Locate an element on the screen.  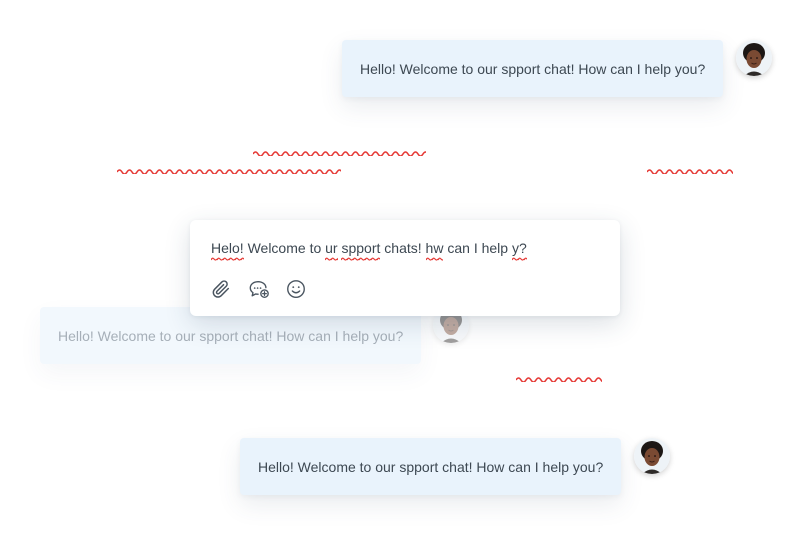
composer-word: help is located at coordinates (495, 248).